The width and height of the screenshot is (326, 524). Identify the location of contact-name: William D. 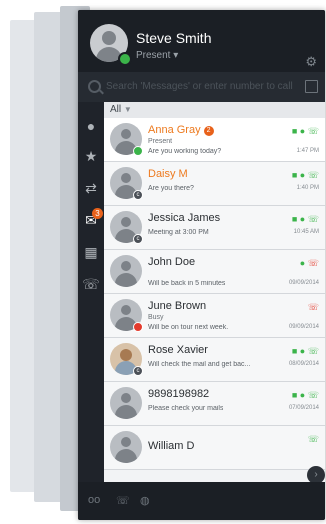
(171, 446).